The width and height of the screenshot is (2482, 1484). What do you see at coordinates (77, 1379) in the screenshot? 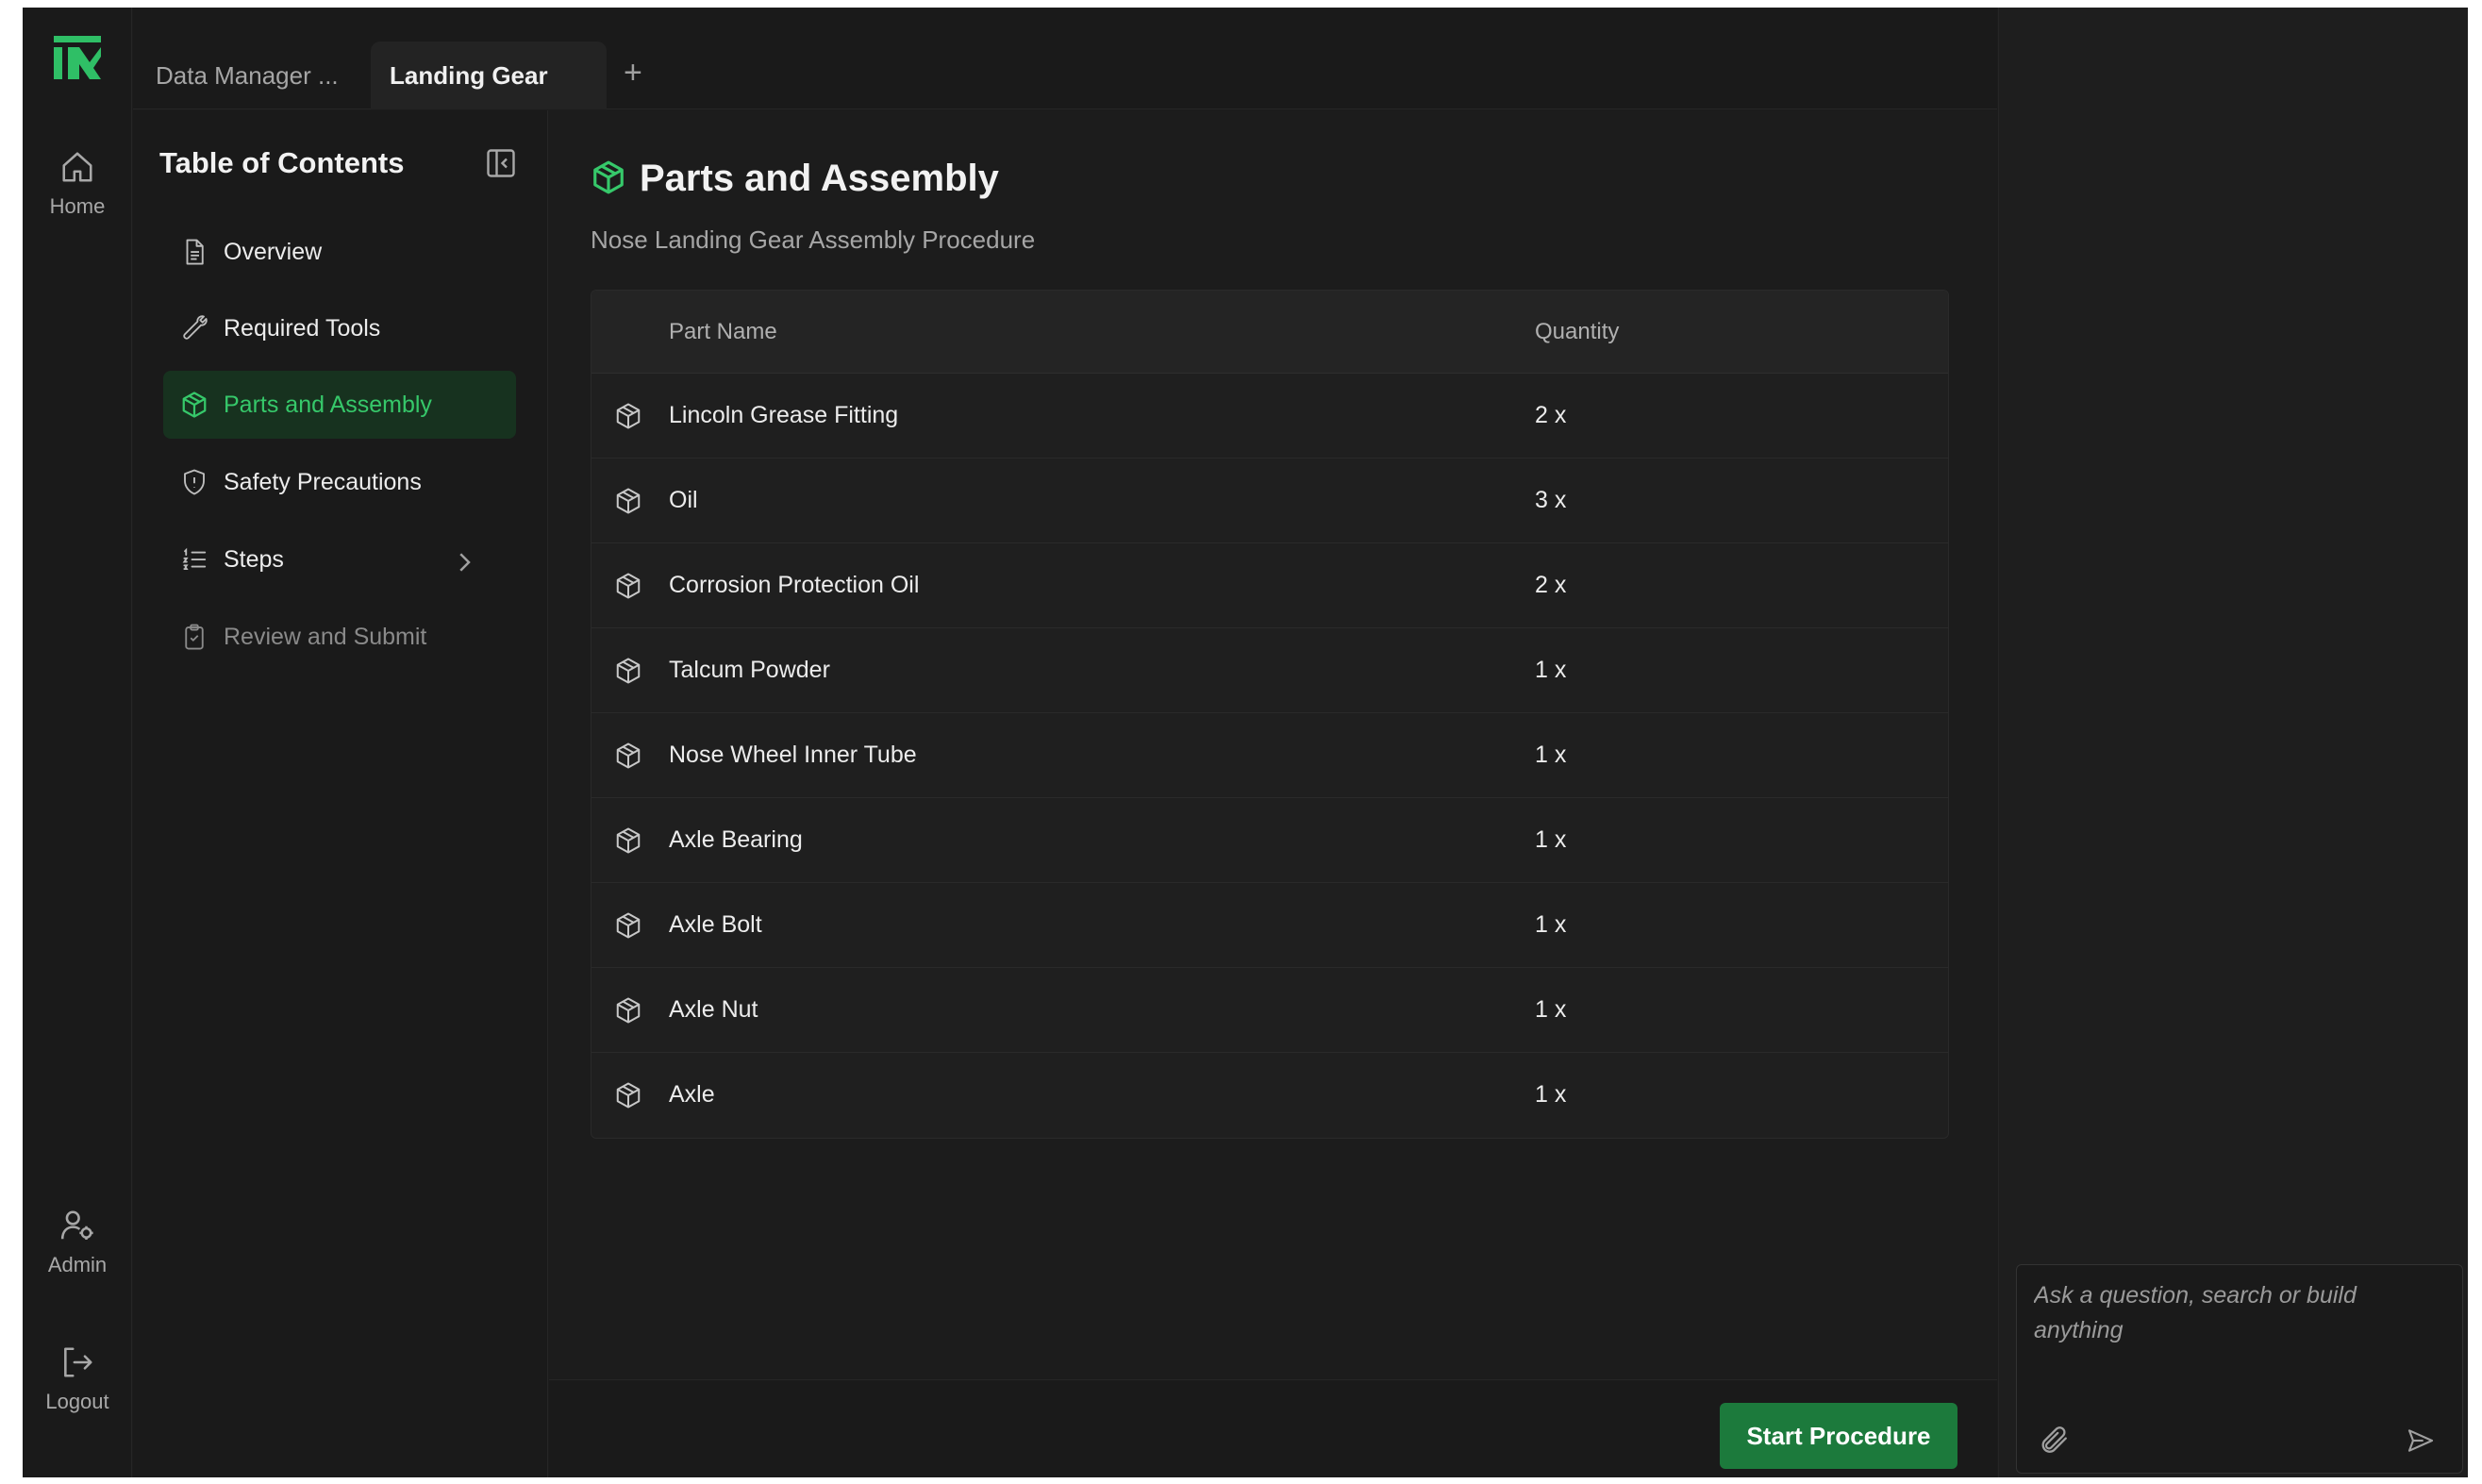
I see `logout-nav: Logout` at bounding box center [77, 1379].